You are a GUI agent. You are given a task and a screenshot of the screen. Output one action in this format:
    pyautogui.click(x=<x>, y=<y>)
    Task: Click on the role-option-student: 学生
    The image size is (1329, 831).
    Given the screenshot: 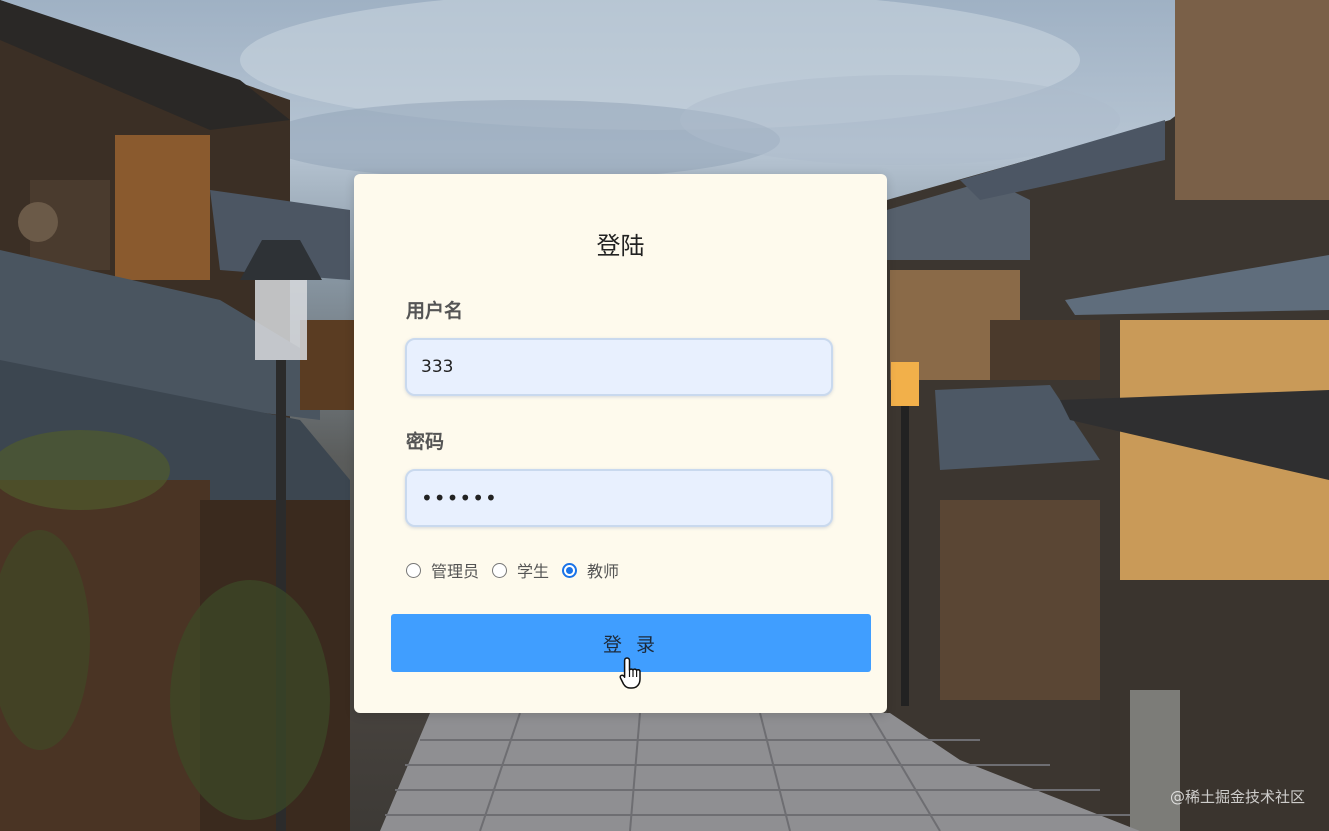 What is the action you would take?
    pyautogui.click(x=520, y=570)
    